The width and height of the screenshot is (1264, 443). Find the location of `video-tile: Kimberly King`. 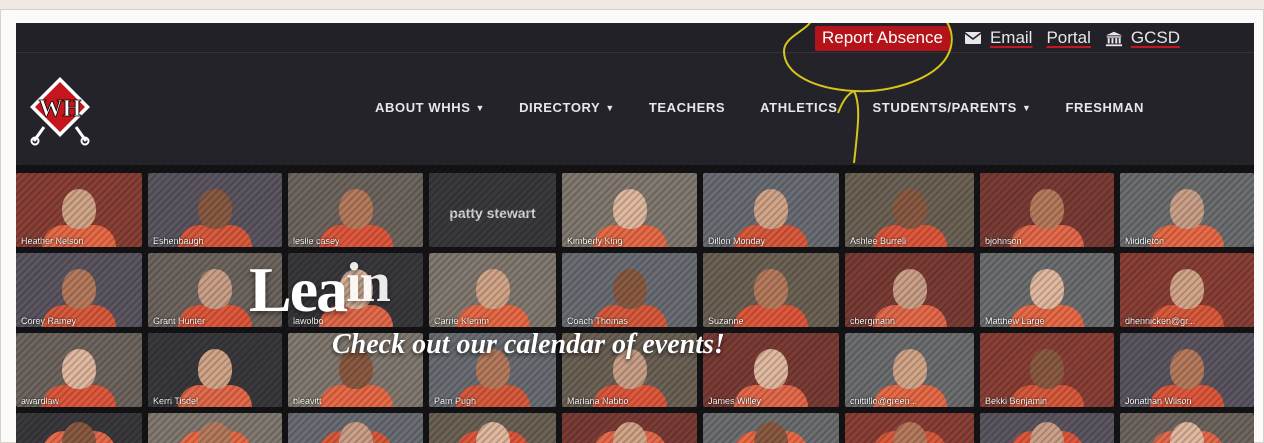

video-tile: Kimberly King is located at coordinates (629, 210).